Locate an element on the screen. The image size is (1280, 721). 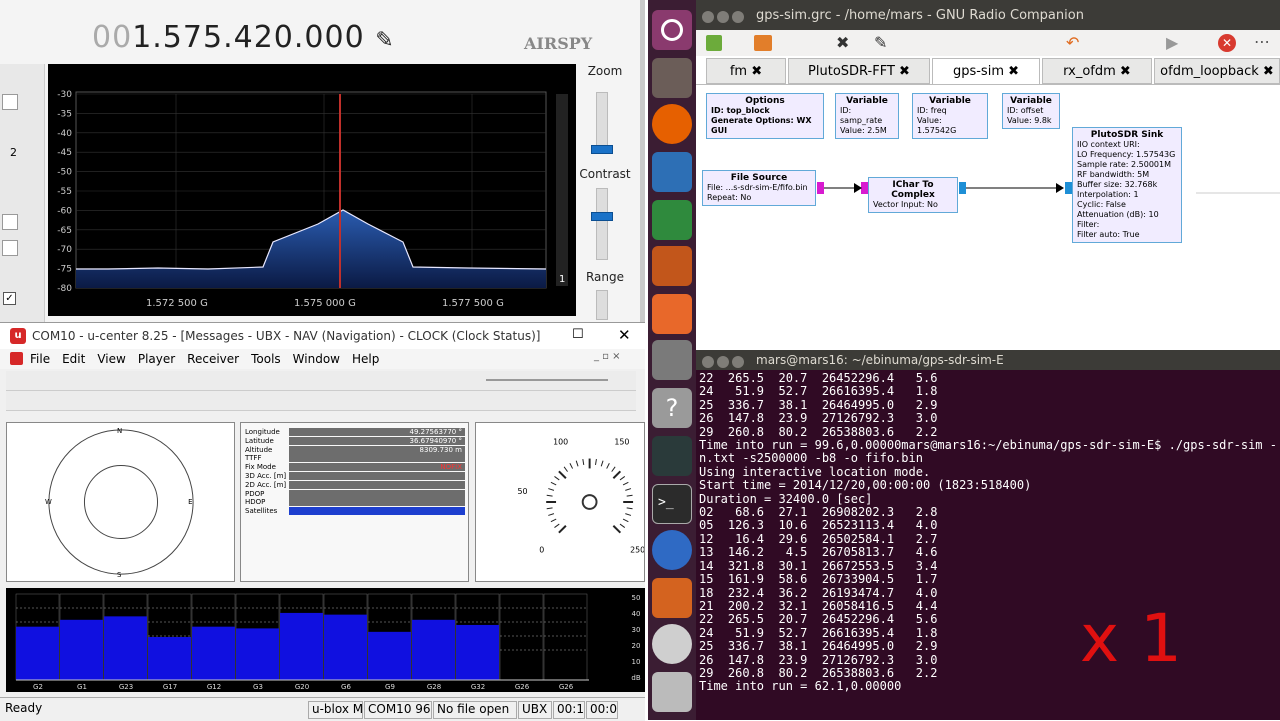
y-axis-ticks: -30 -35 -40 -45 -50 -55 -60 -65 -70 -75 -80 is located at coordinates (64, 192).